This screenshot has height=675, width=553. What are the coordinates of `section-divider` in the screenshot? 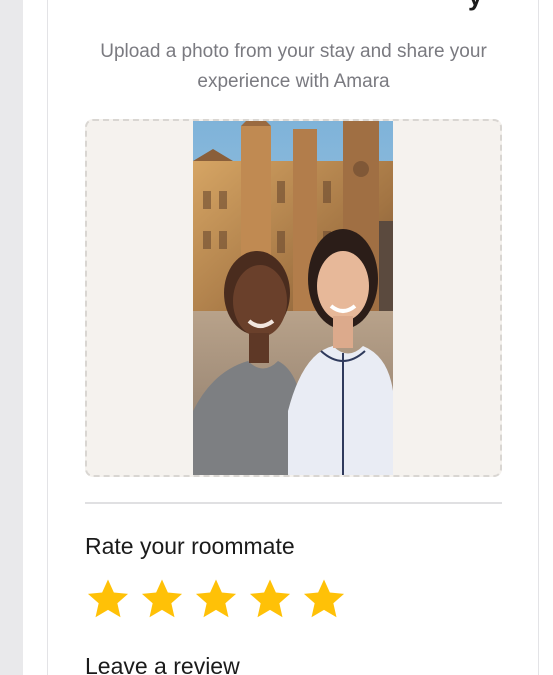 It's located at (293, 503).